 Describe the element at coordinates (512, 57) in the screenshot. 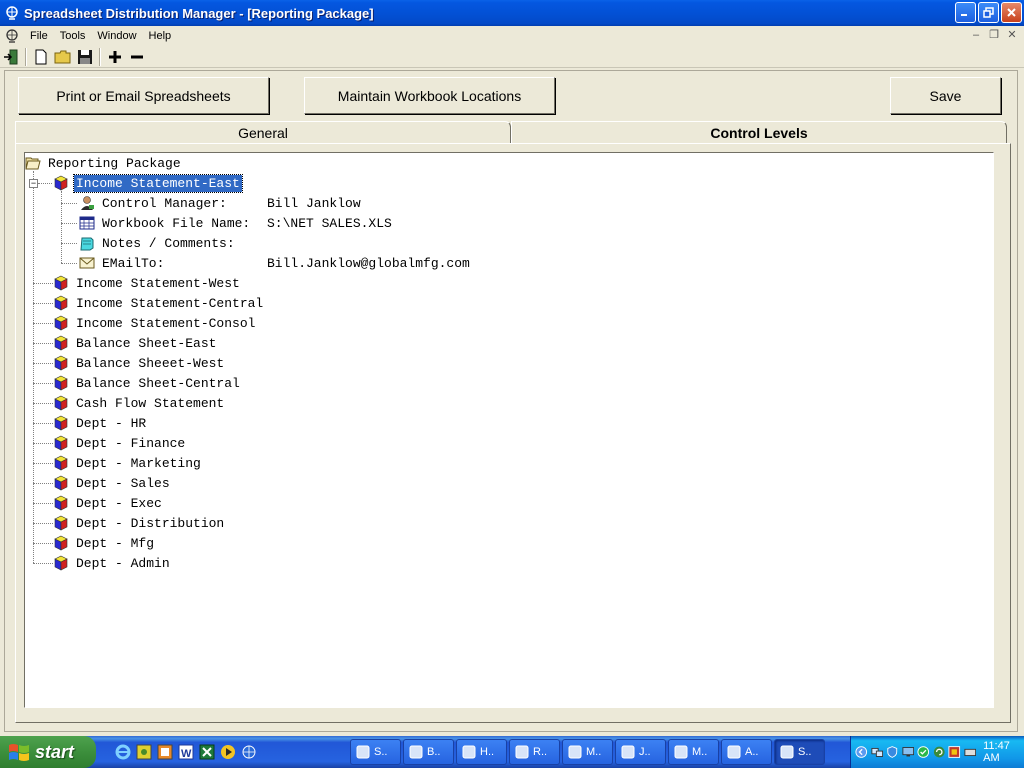

I see `toolbar` at that location.